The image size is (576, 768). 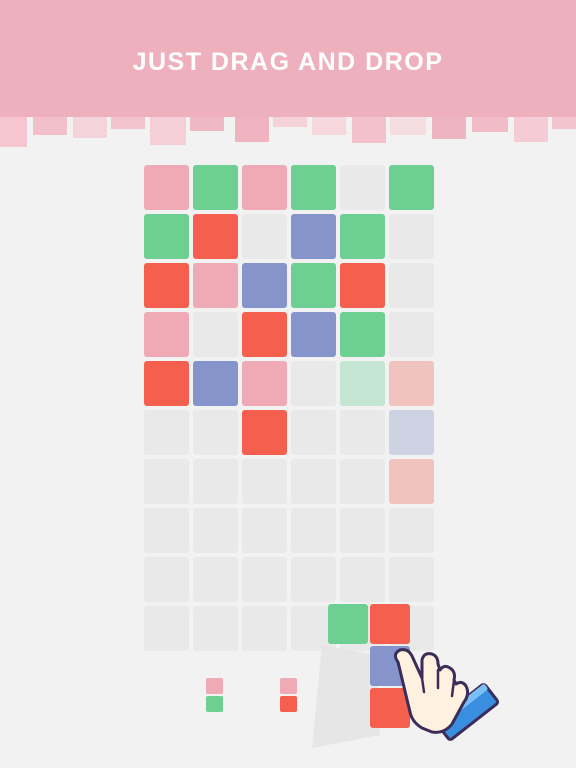 What do you see at coordinates (288, 62) in the screenshot?
I see `banner-title: JUST DRAG AND DROP` at bounding box center [288, 62].